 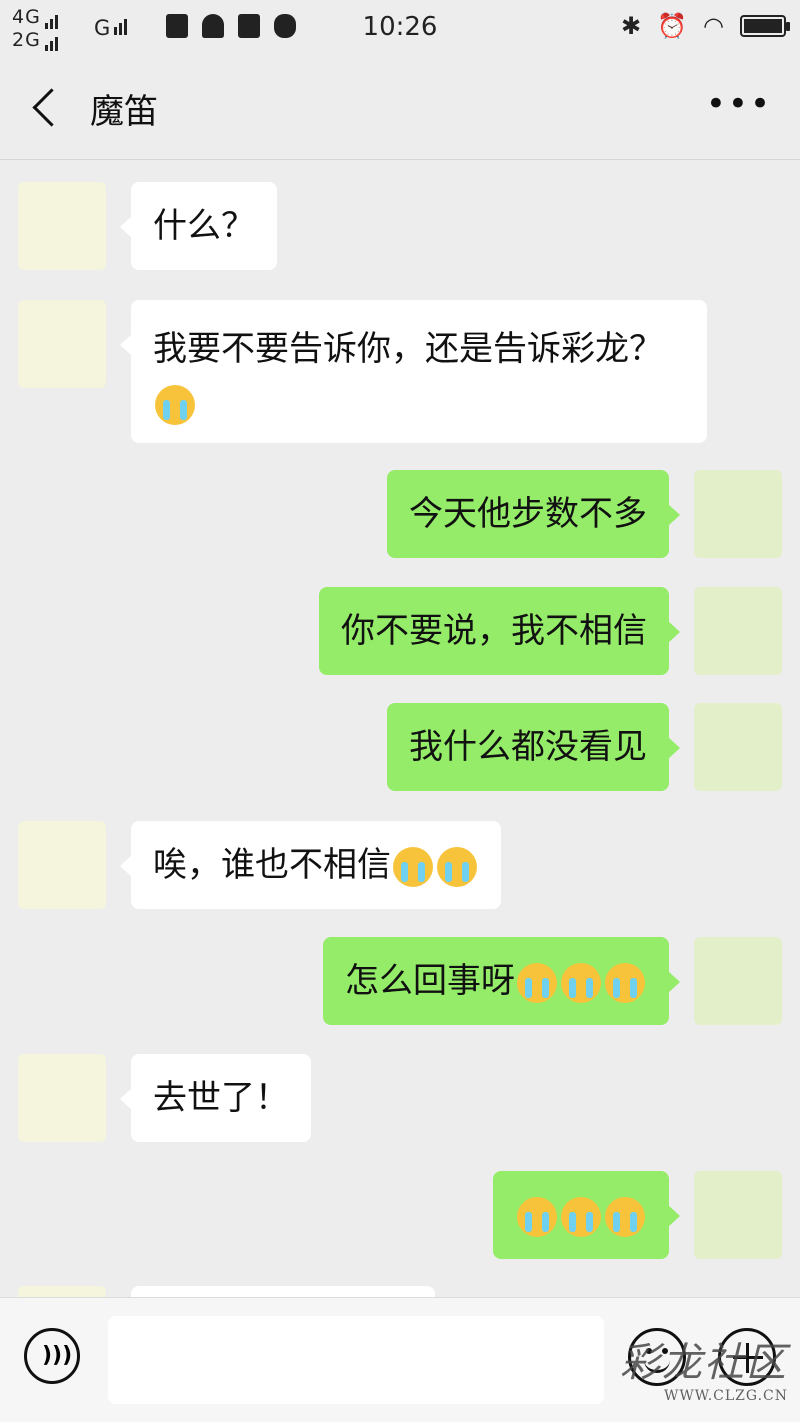 I want to click on alarm-icon: ⏰, so click(x=672, y=26).